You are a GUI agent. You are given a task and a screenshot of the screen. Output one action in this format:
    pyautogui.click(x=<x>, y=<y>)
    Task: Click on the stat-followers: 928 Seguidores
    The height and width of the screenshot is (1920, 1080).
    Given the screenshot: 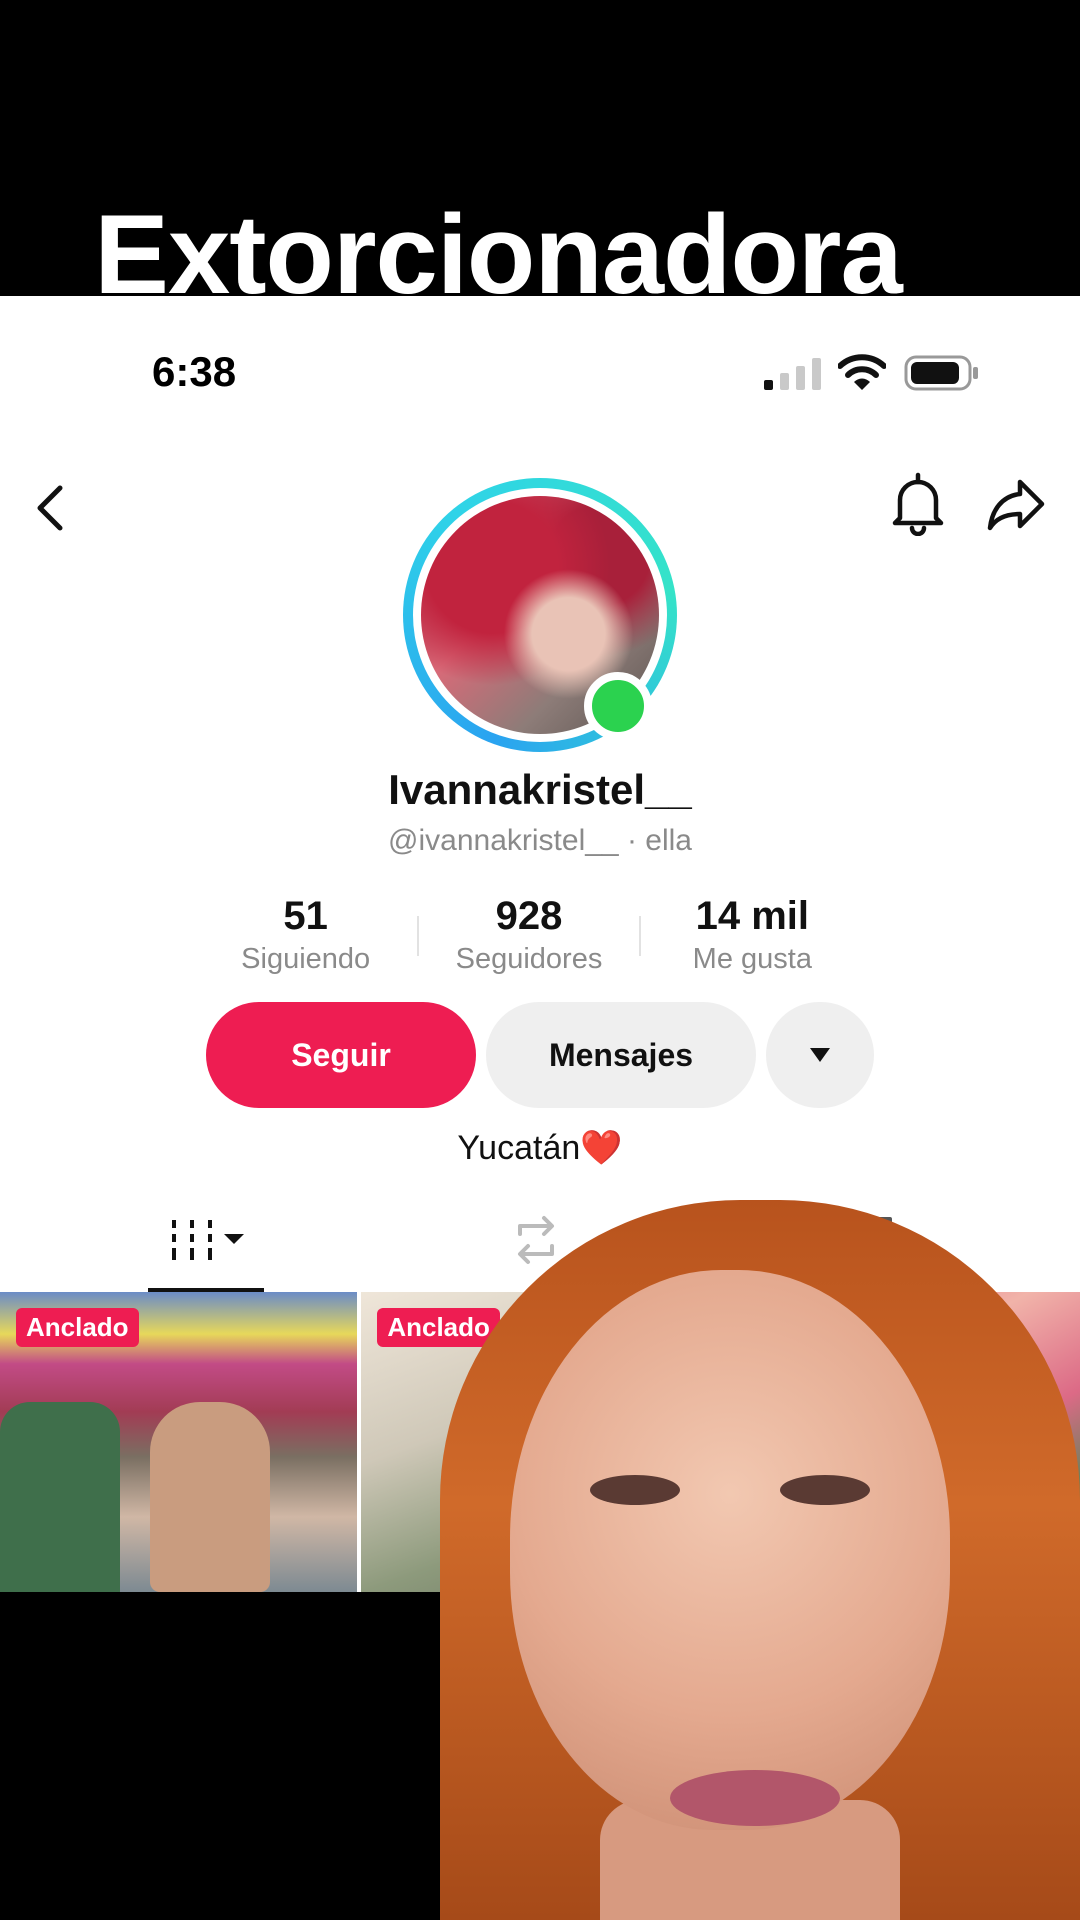 What is the action you would take?
    pyautogui.click(x=529, y=939)
    